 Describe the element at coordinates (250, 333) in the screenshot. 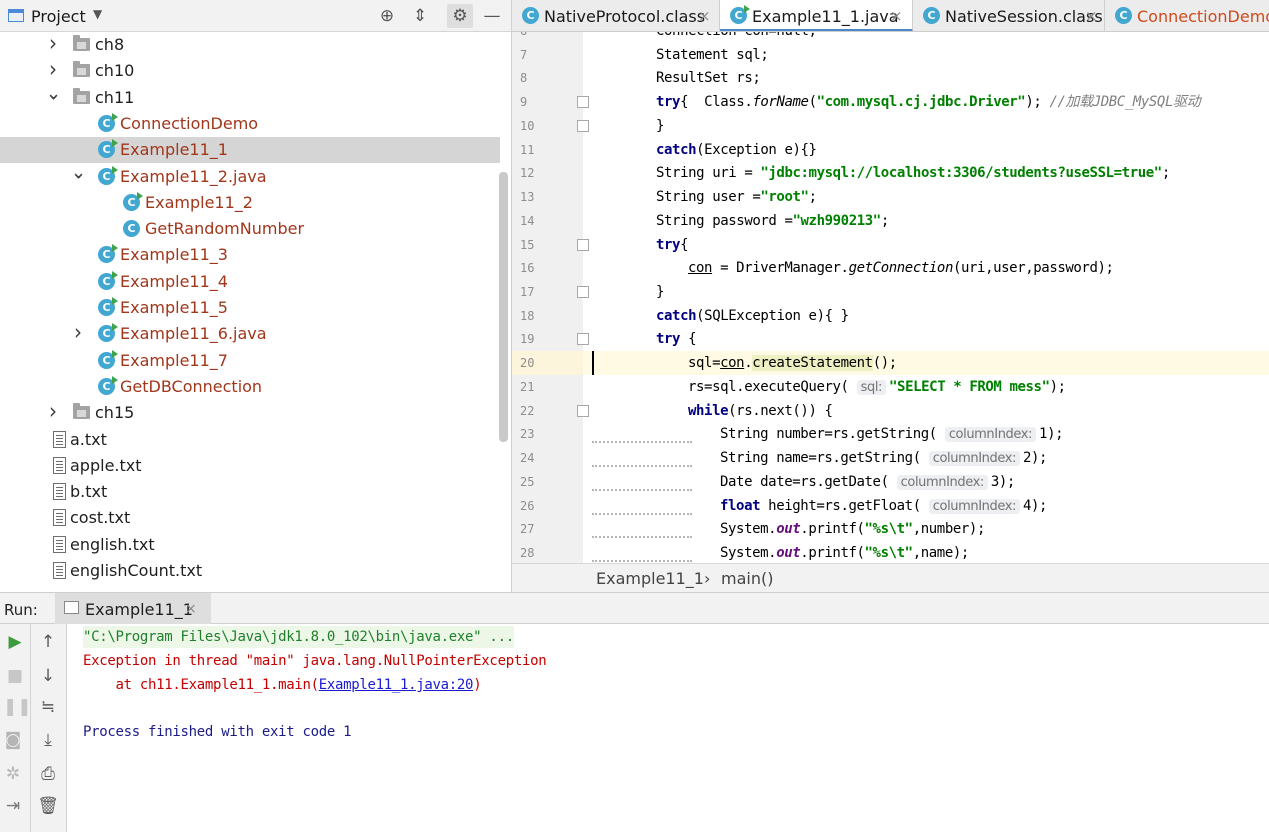

I see `tree-item: › C Example11_6.java` at that location.